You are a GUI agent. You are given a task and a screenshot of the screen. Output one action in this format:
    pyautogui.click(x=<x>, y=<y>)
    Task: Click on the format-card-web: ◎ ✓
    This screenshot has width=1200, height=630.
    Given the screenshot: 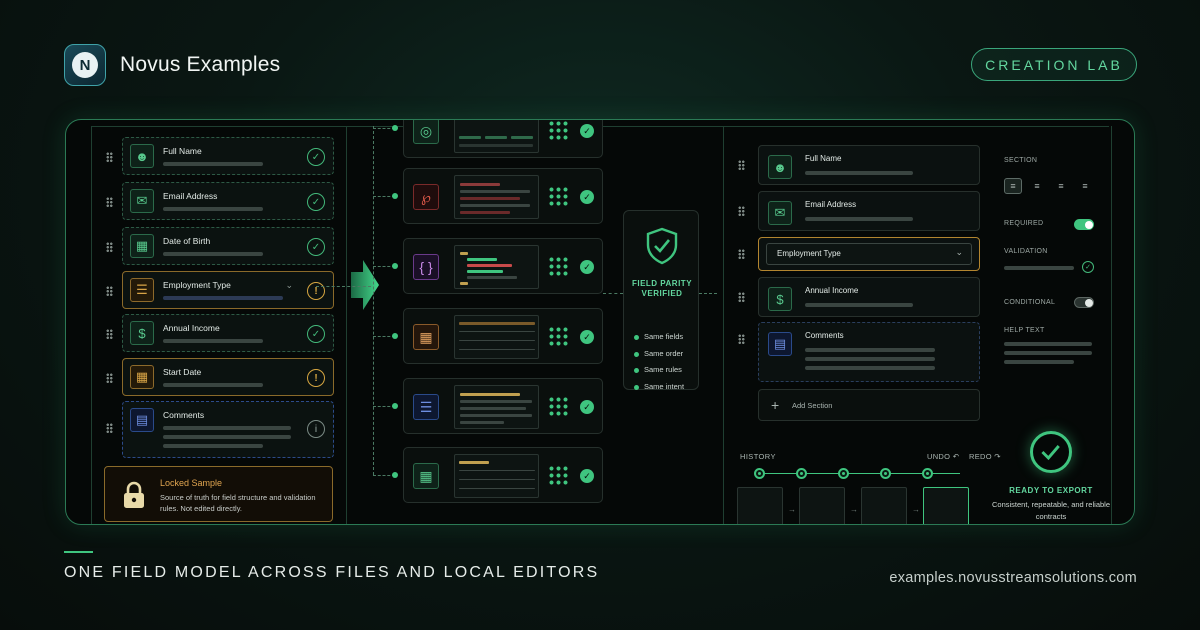 What is the action you would take?
    pyautogui.click(x=503, y=139)
    